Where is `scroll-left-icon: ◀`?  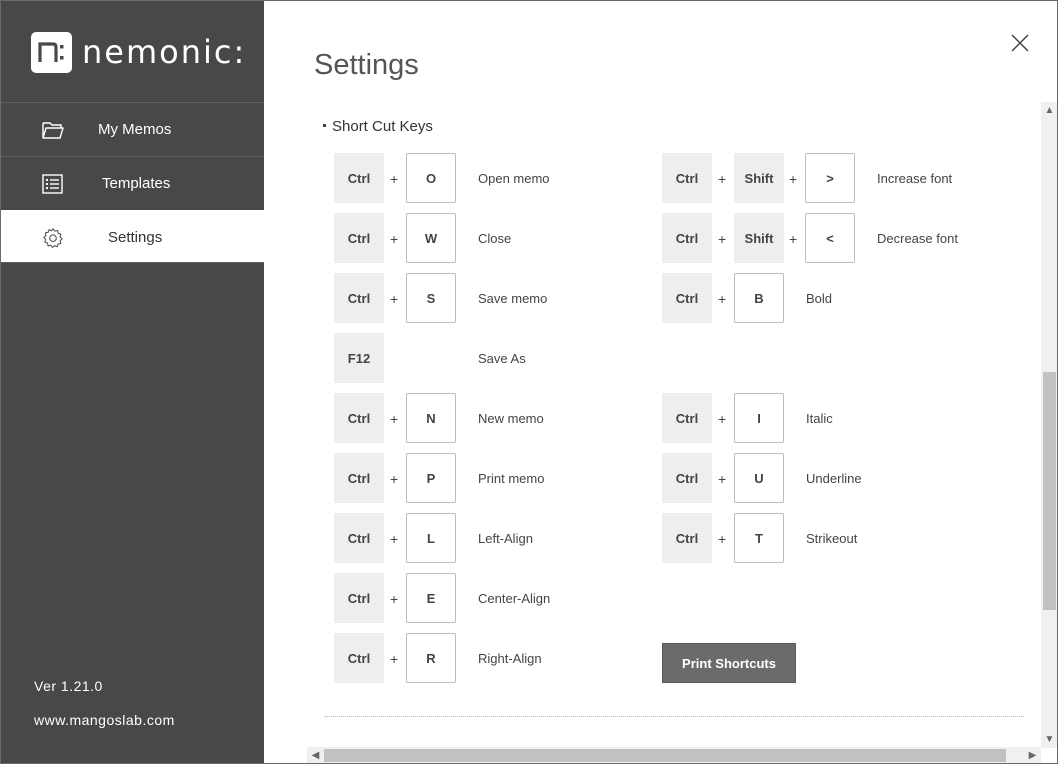
scroll-left-icon: ◀ is located at coordinates (315, 755).